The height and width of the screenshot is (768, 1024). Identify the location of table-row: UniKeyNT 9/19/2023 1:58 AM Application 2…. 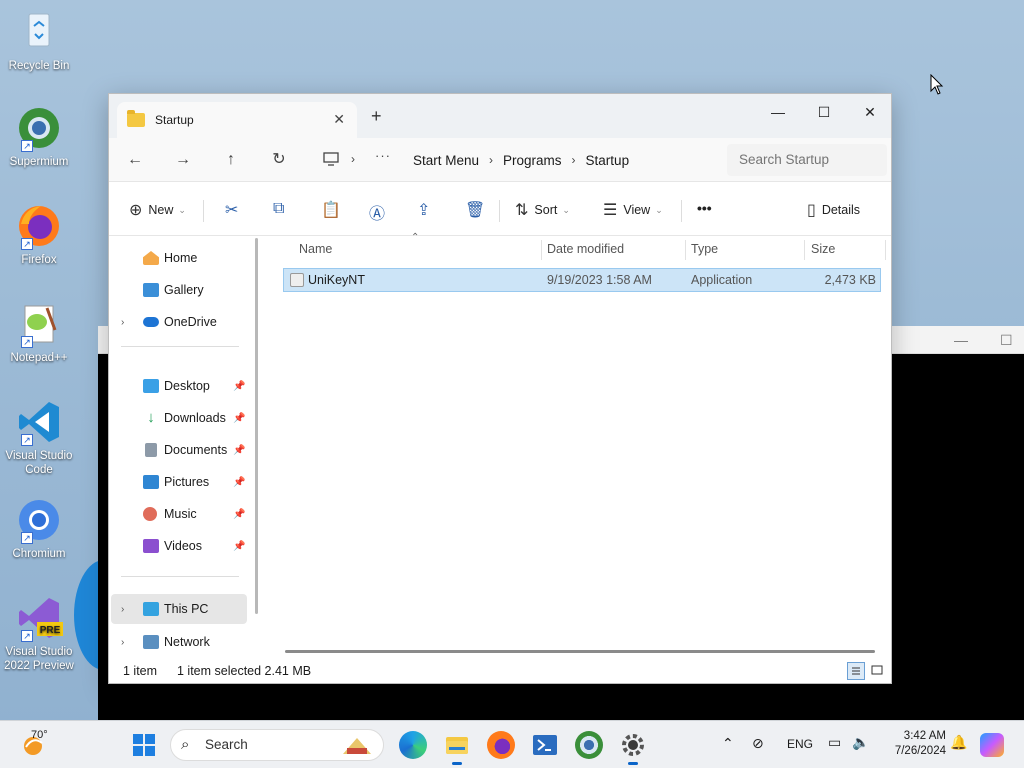
(582, 280).